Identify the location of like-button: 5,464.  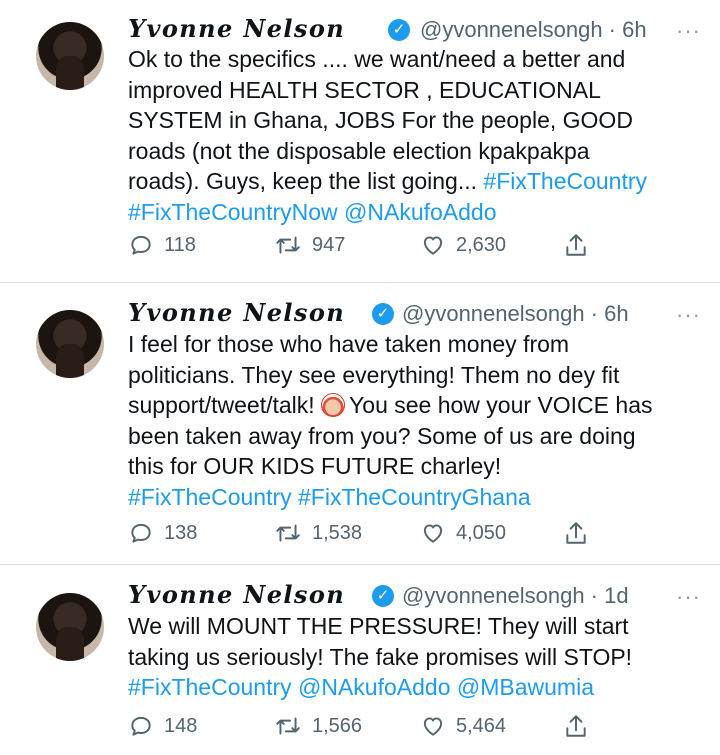
(463, 726).